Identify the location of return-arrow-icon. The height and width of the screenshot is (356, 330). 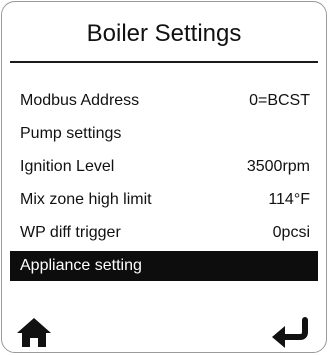
(290, 332).